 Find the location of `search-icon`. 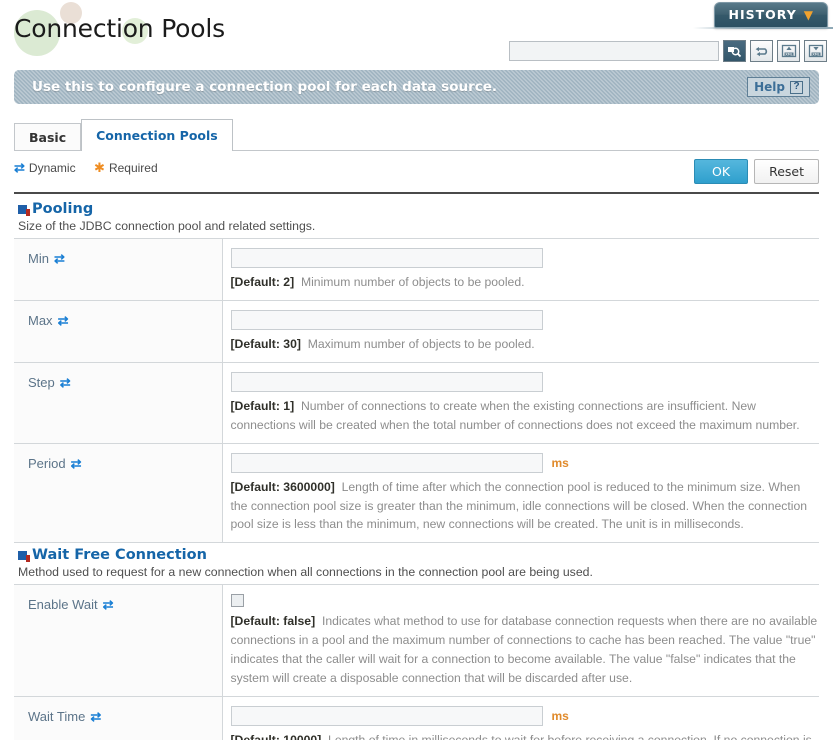

search-icon is located at coordinates (735, 51).